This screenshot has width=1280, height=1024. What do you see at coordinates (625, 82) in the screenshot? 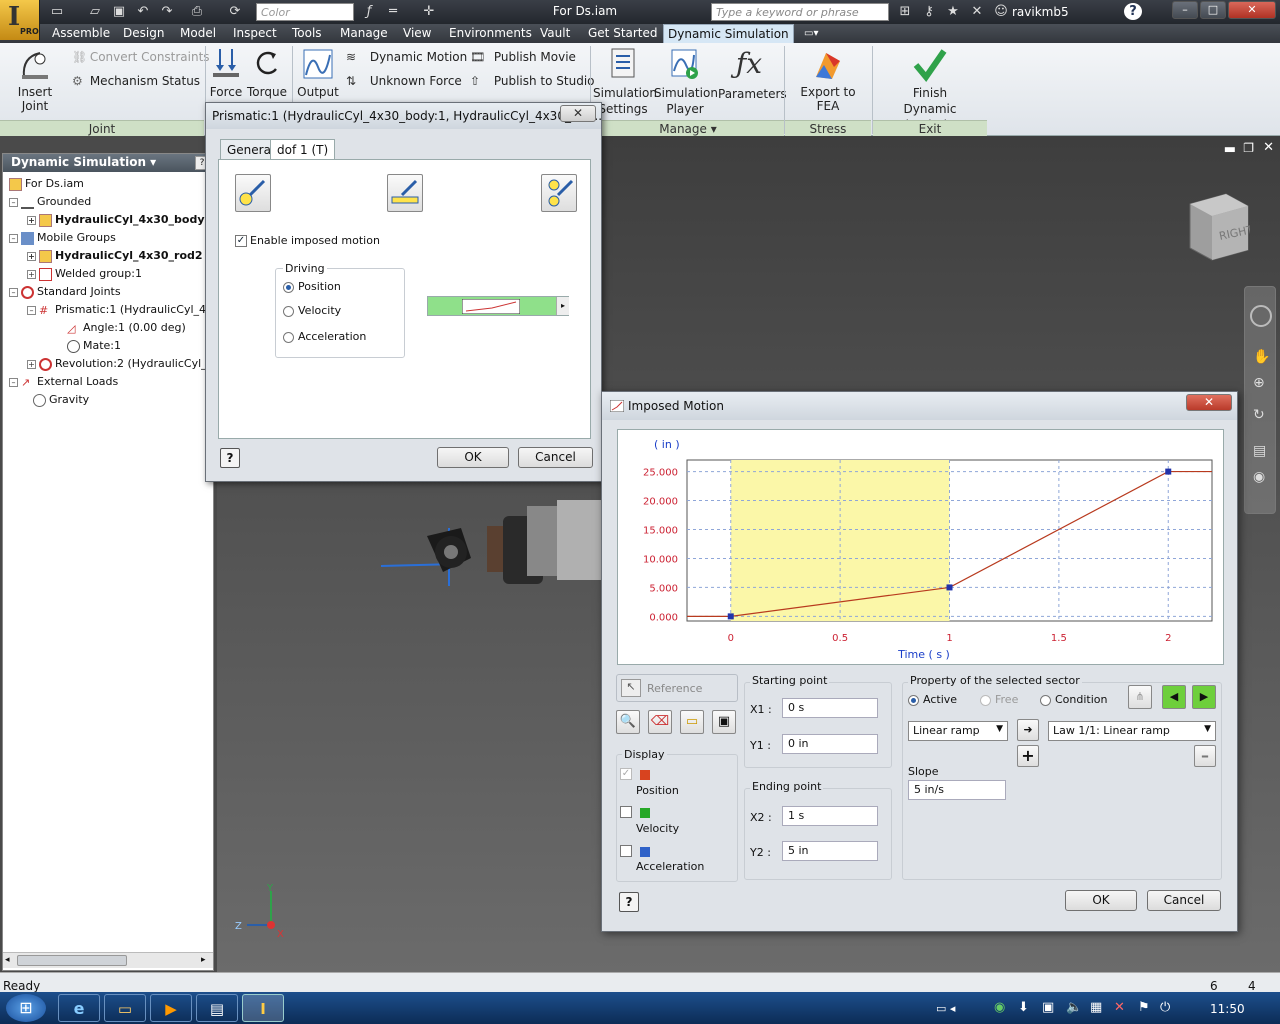
I see `simulation-settings-button: Simulation Settings` at bounding box center [625, 82].